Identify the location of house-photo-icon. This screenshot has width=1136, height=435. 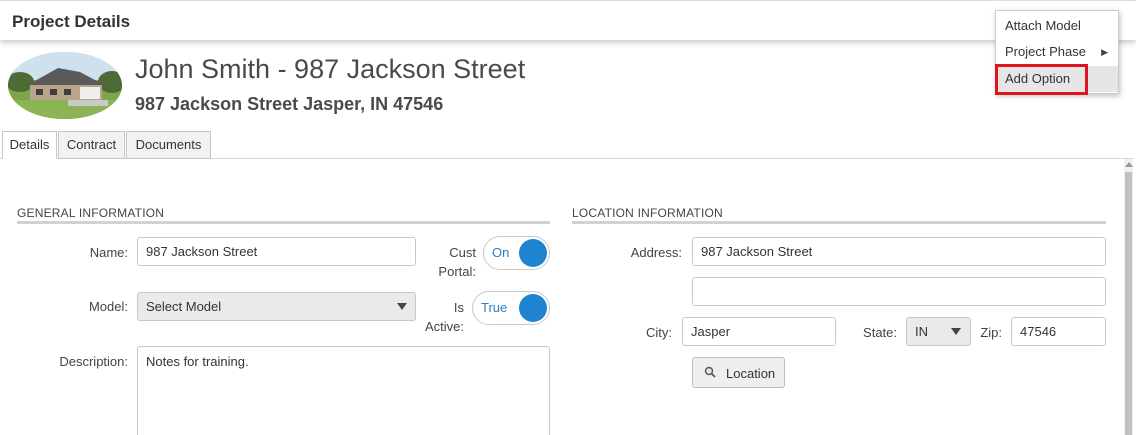
(65, 85).